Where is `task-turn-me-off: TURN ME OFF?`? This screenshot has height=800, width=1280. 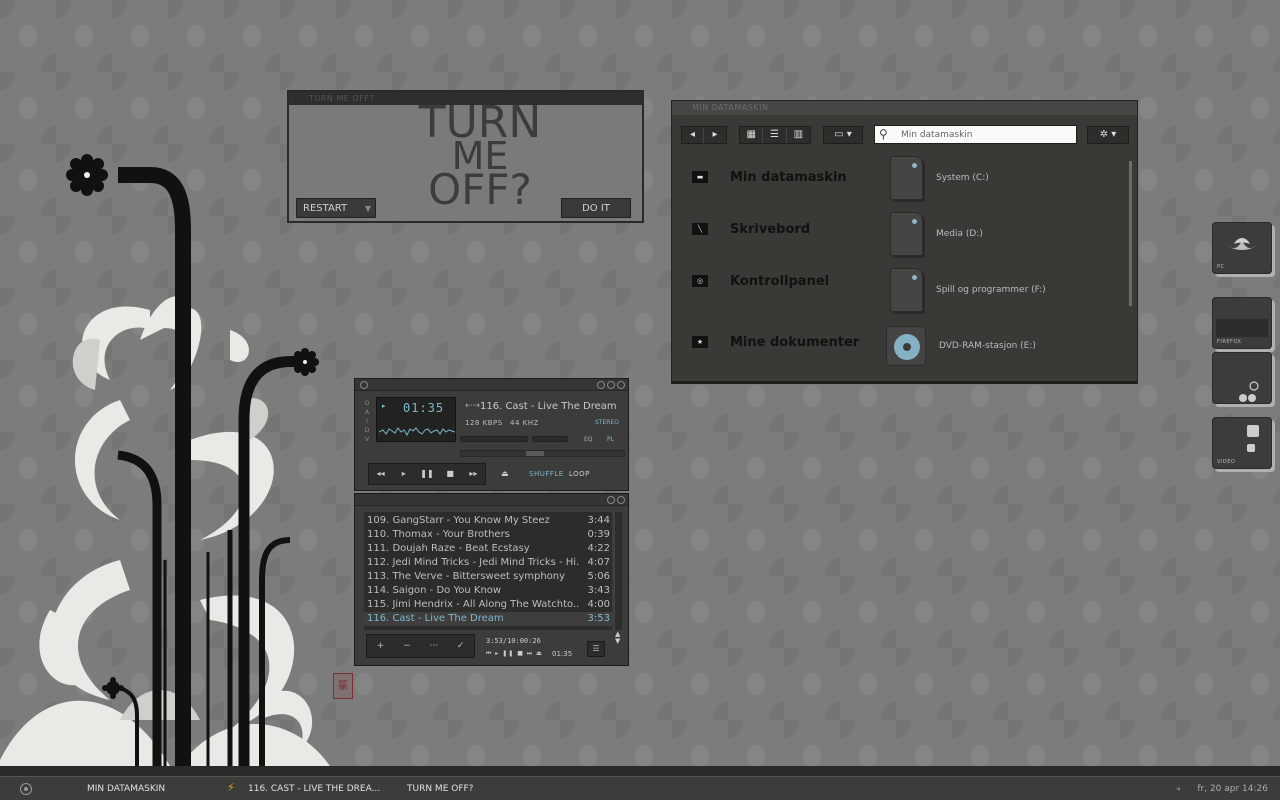 task-turn-me-off: TURN ME OFF? is located at coordinates (440, 788).